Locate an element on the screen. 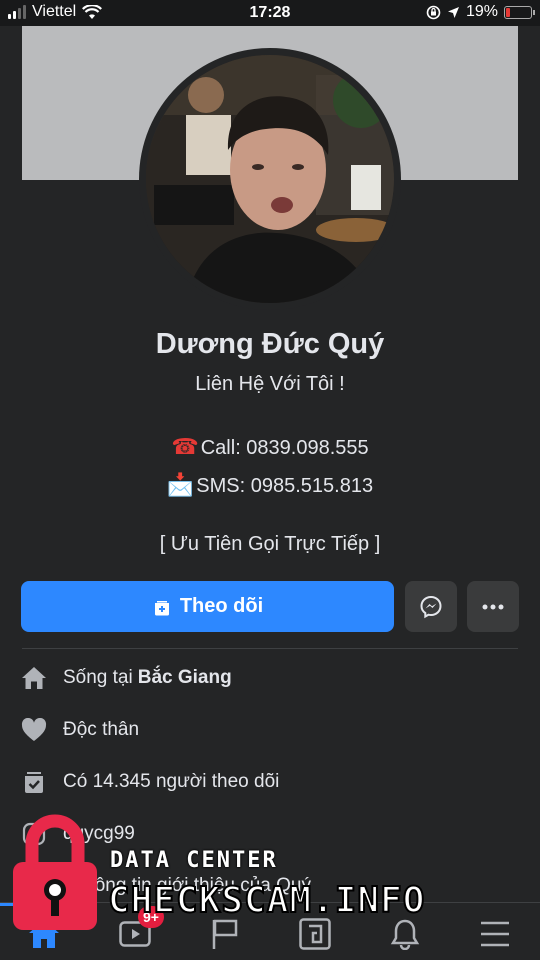 The width and height of the screenshot is (540, 960). more-options-button is located at coordinates (493, 606).